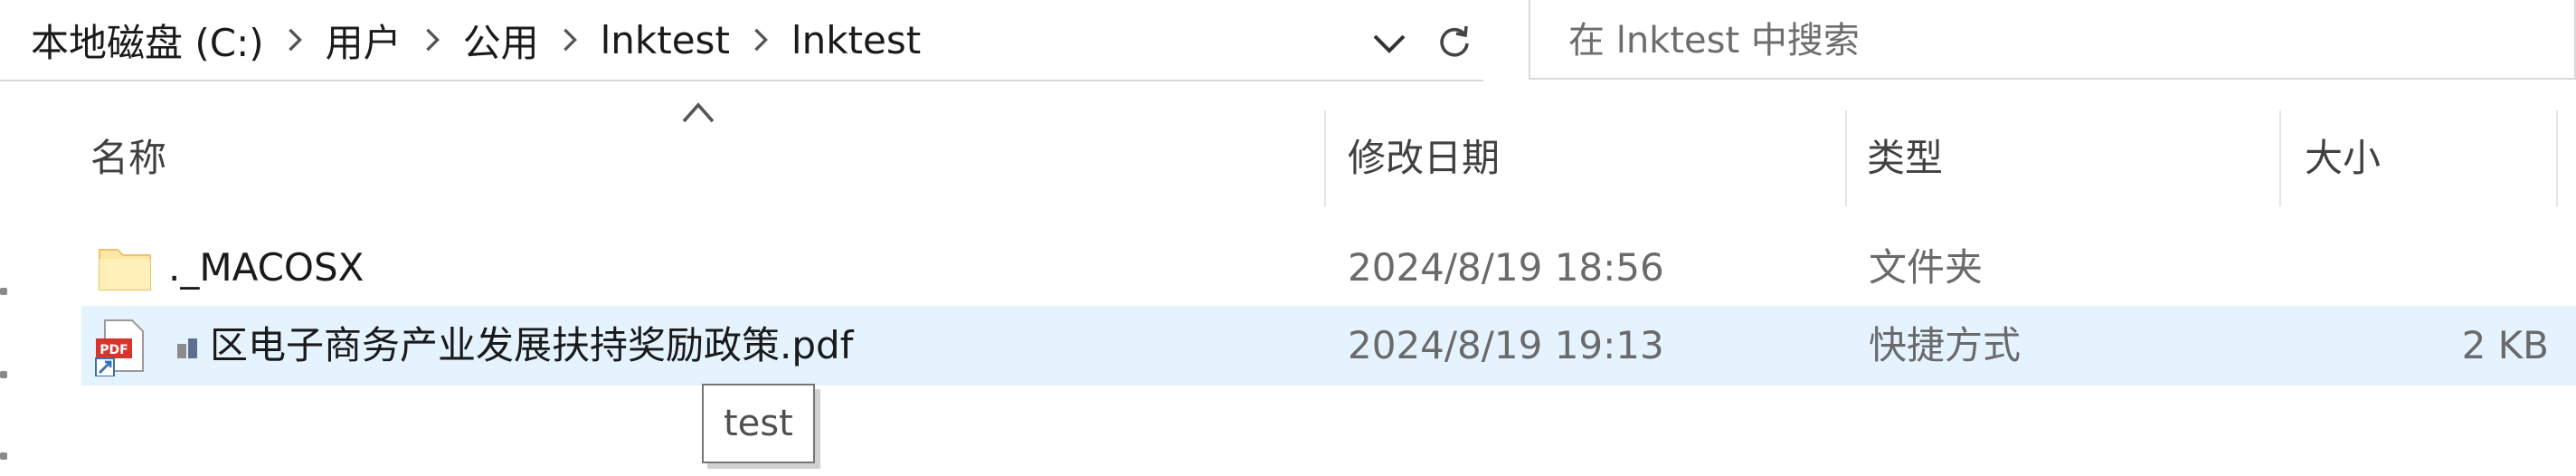 This screenshot has width=2576, height=476. Describe the element at coordinates (1424, 158) in the screenshot. I see `column-header-date-label: 修改日期` at that location.